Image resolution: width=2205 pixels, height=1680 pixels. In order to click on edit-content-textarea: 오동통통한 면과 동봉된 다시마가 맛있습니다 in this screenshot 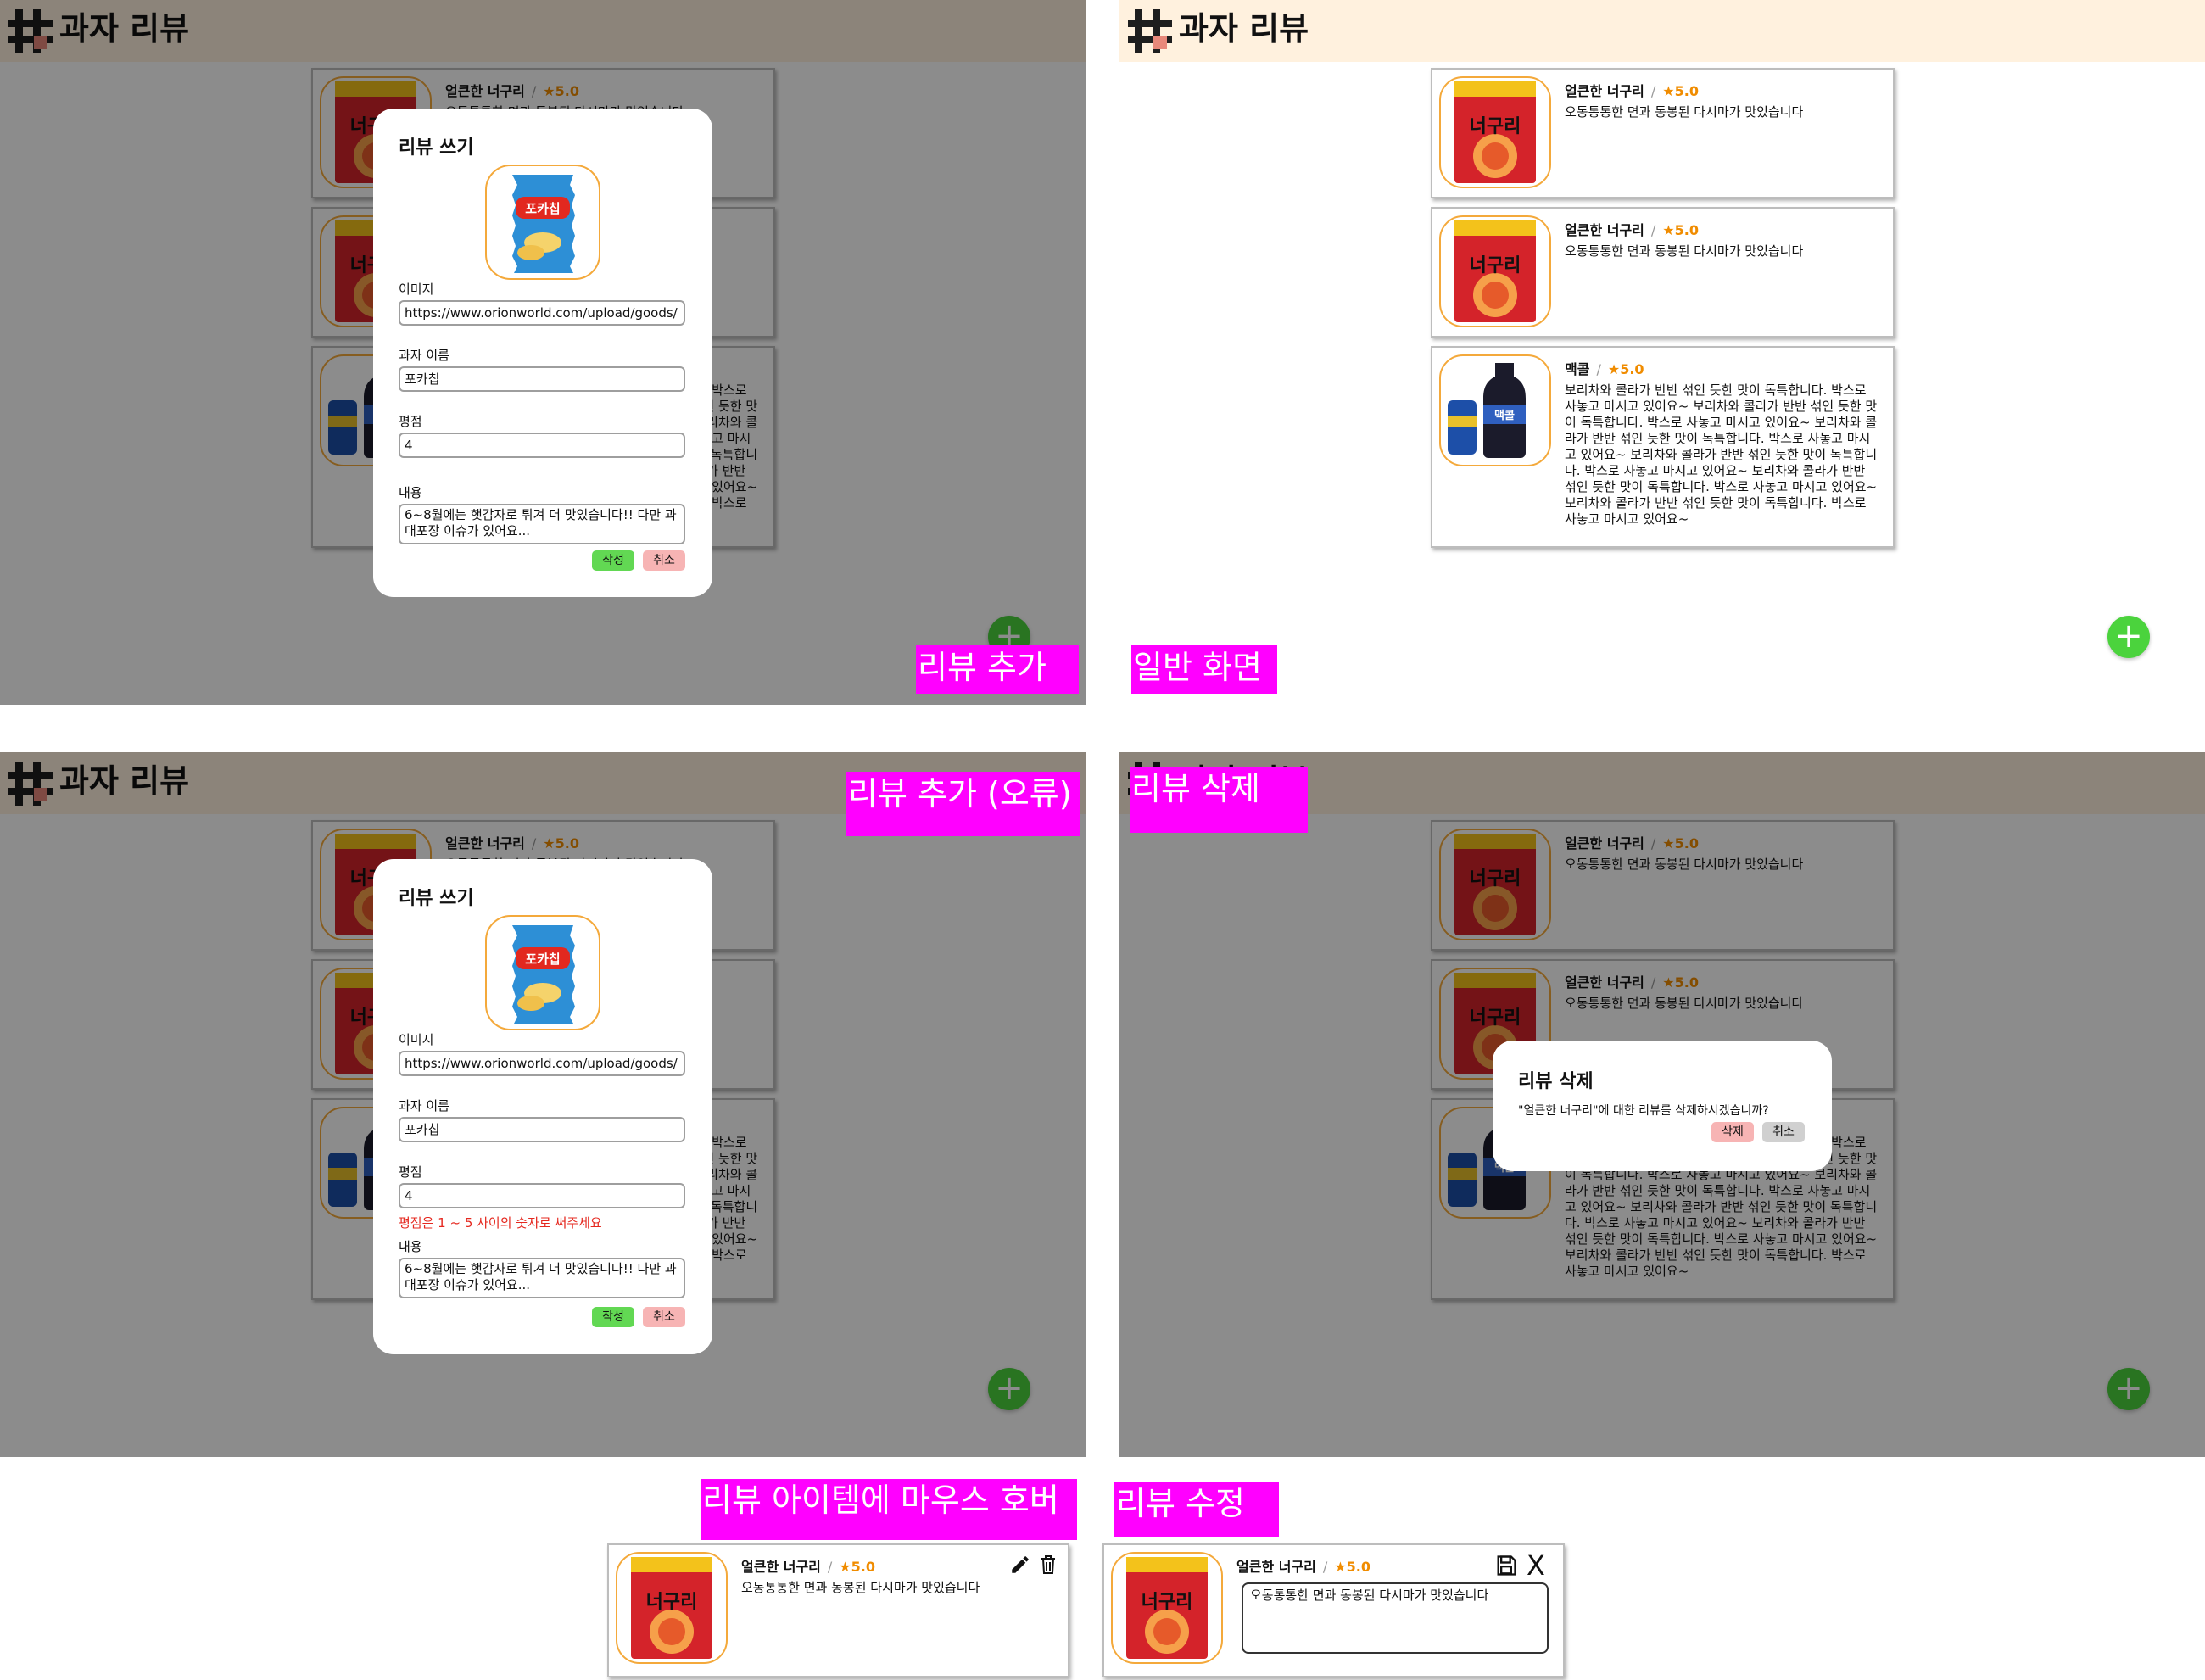, I will do `click(1395, 1618)`.